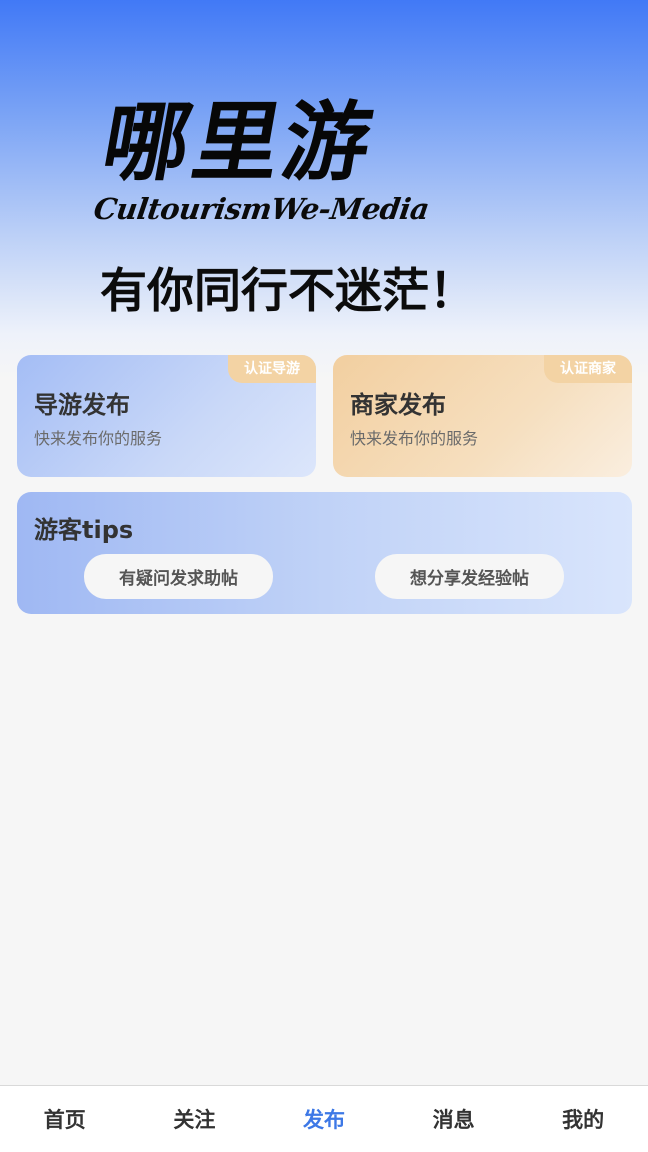 The height and width of the screenshot is (1152, 648). Describe the element at coordinates (84, 530) in the screenshot. I see `tourist-tips-title: 游客tips` at that location.